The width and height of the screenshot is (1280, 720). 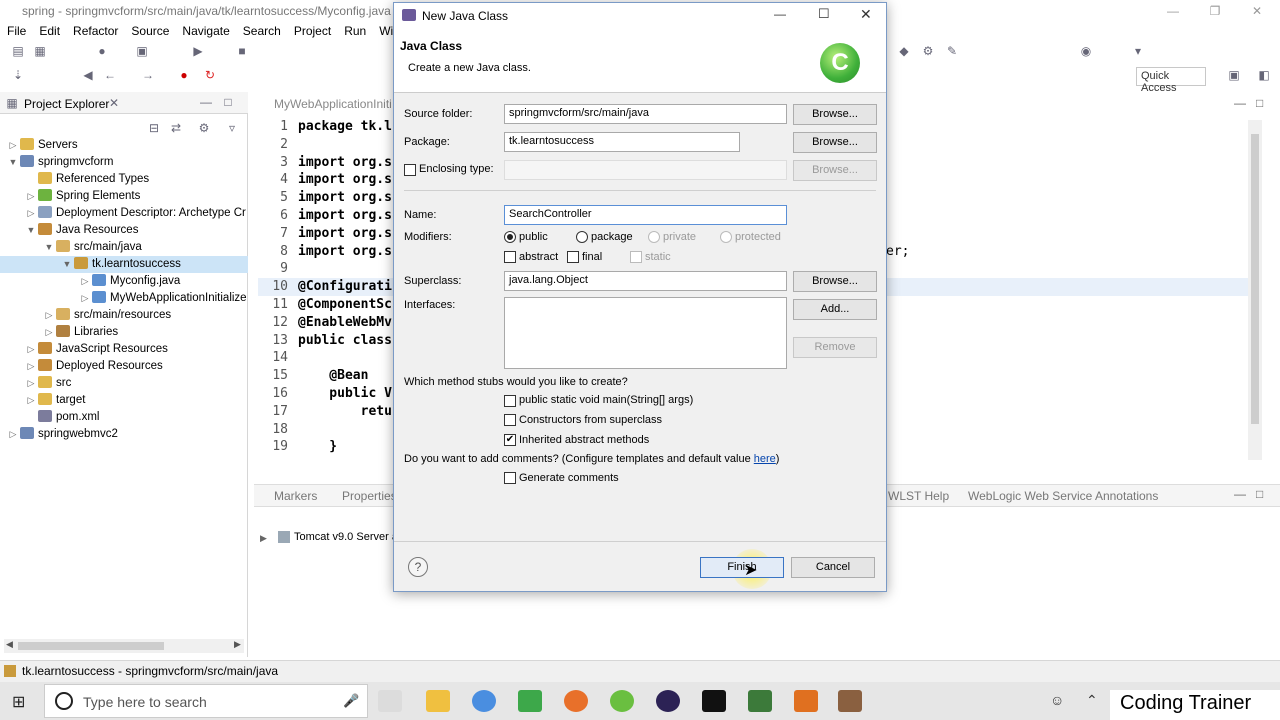 What do you see at coordinates (714, 701) in the screenshot?
I see `terminal-icon` at bounding box center [714, 701].